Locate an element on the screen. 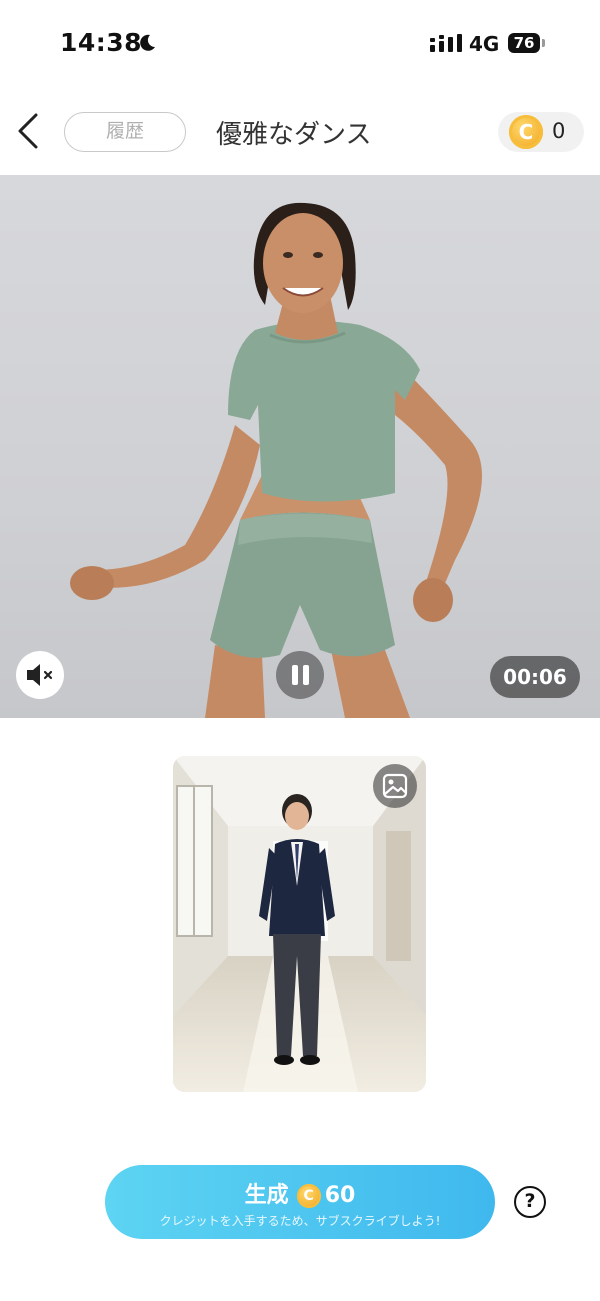 This screenshot has height=1301, width=600. battery-tip is located at coordinates (543, 43).